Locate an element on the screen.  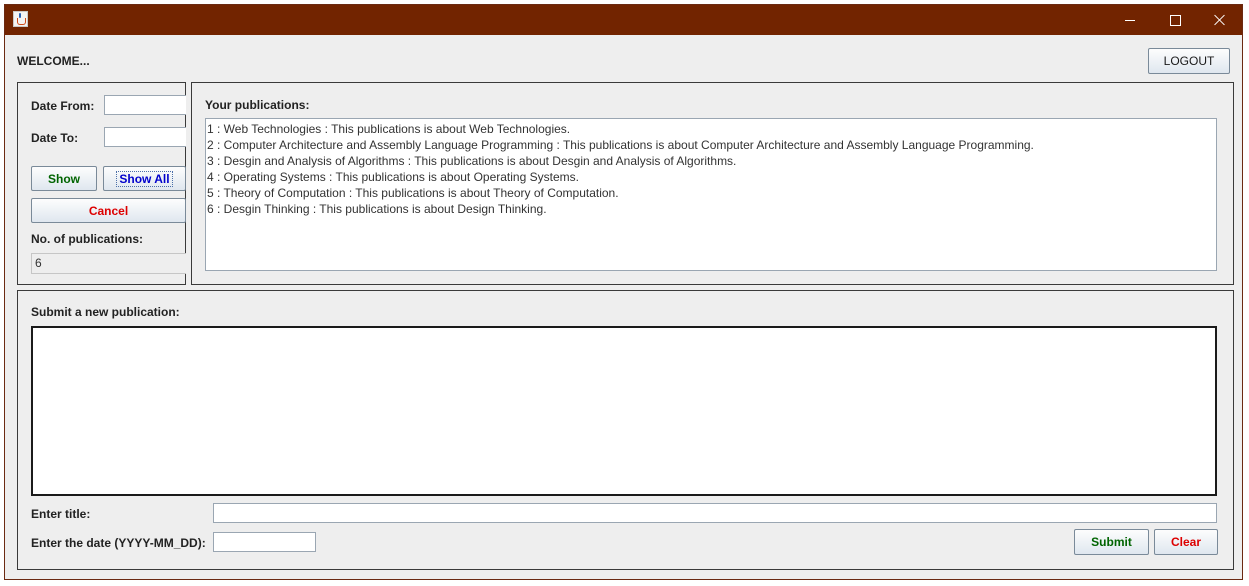
date-to-label: Date To: is located at coordinates (55, 138).